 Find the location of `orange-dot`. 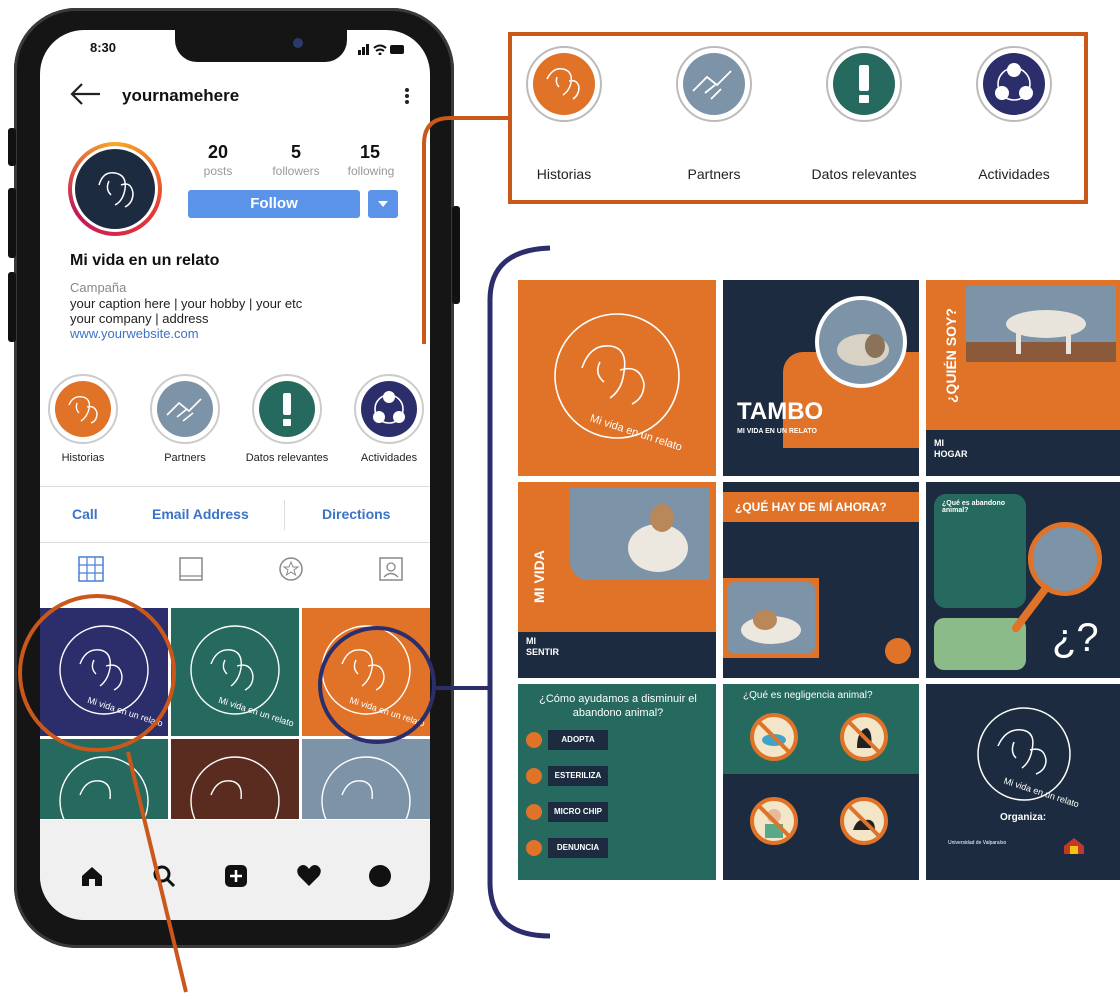

orange-dot is located at coordinates (898, 651).